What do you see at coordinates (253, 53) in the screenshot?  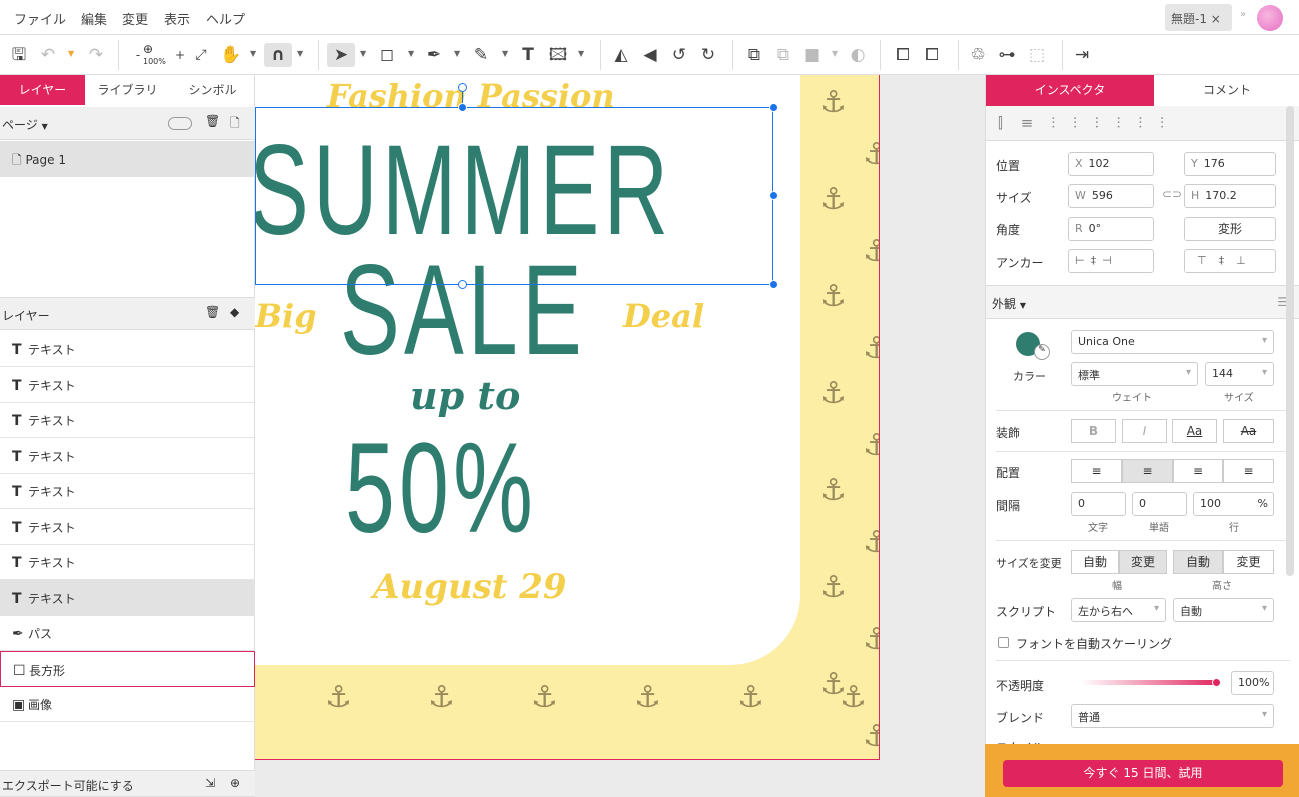 I see `hand-dropdown-icon: ▼` at bounding box center [253, 53].